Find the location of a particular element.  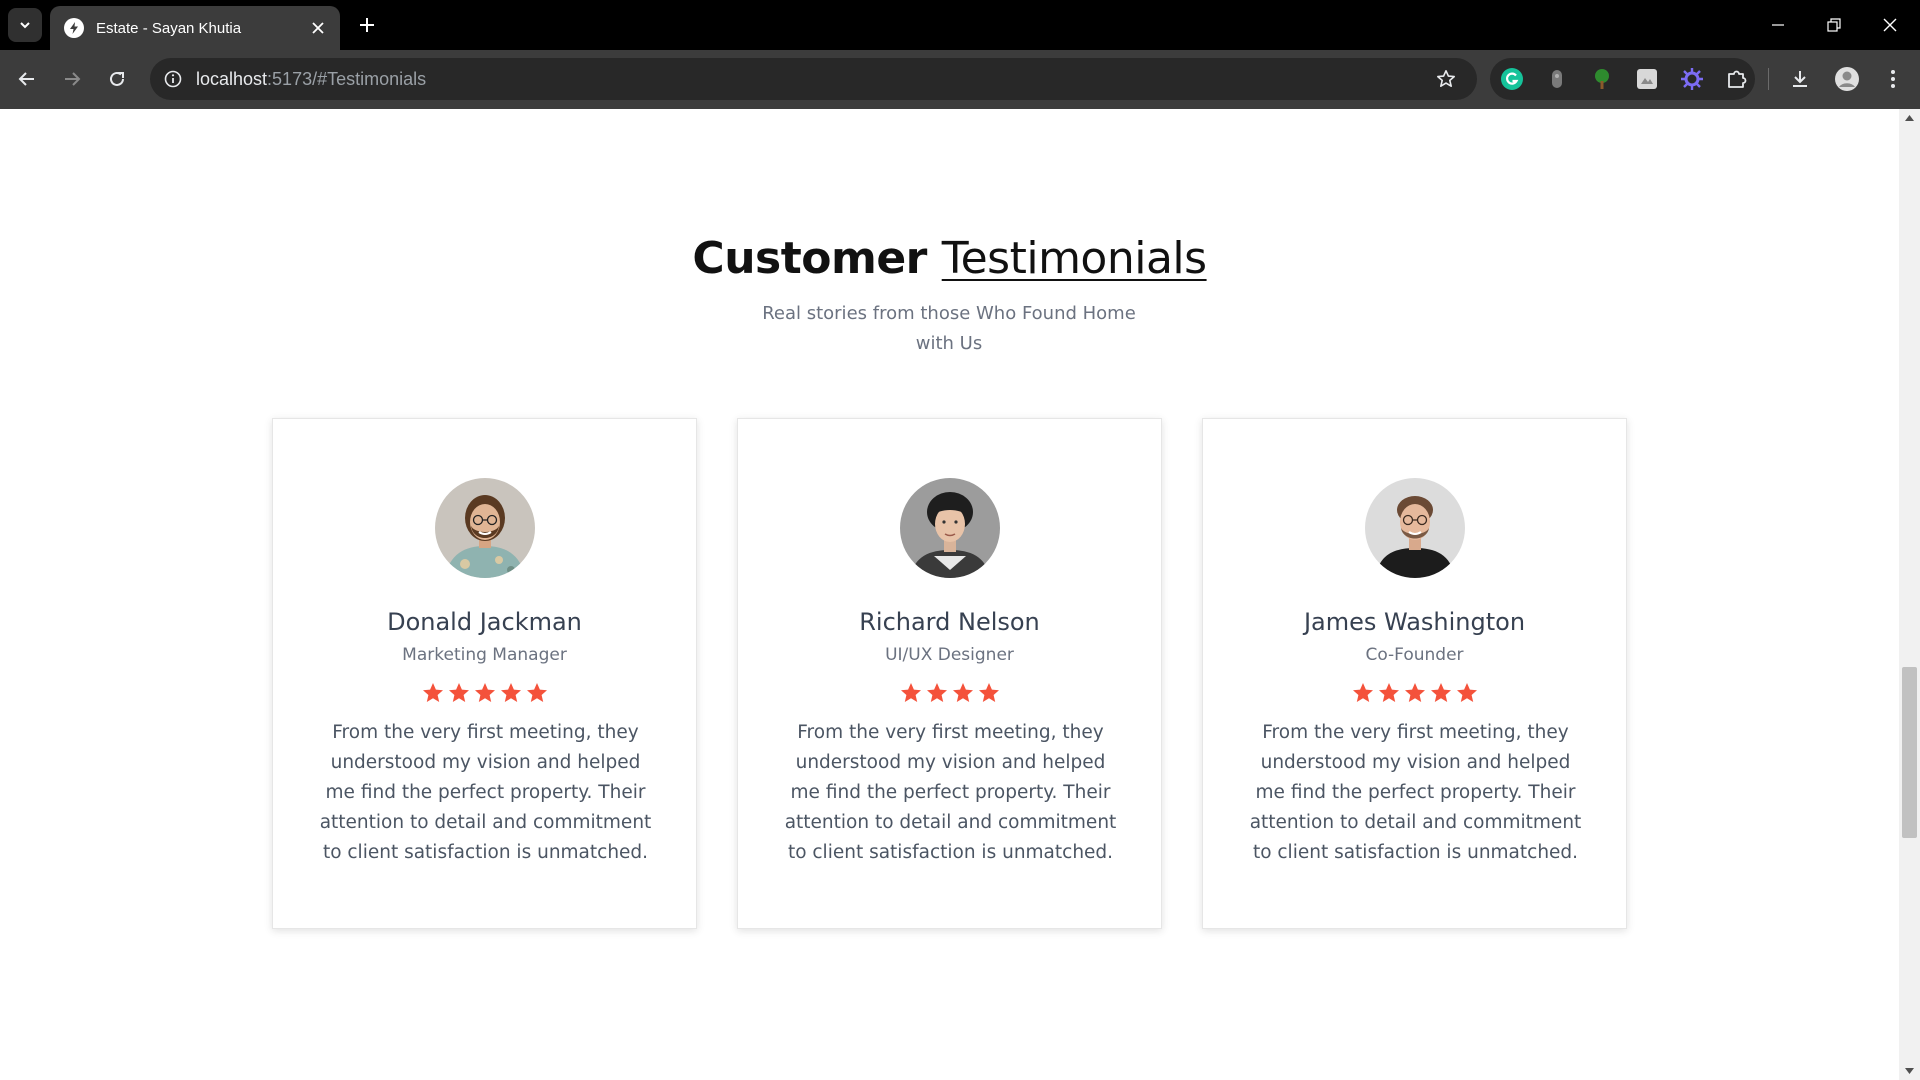

download-button is located at coordinates (1800, 79).